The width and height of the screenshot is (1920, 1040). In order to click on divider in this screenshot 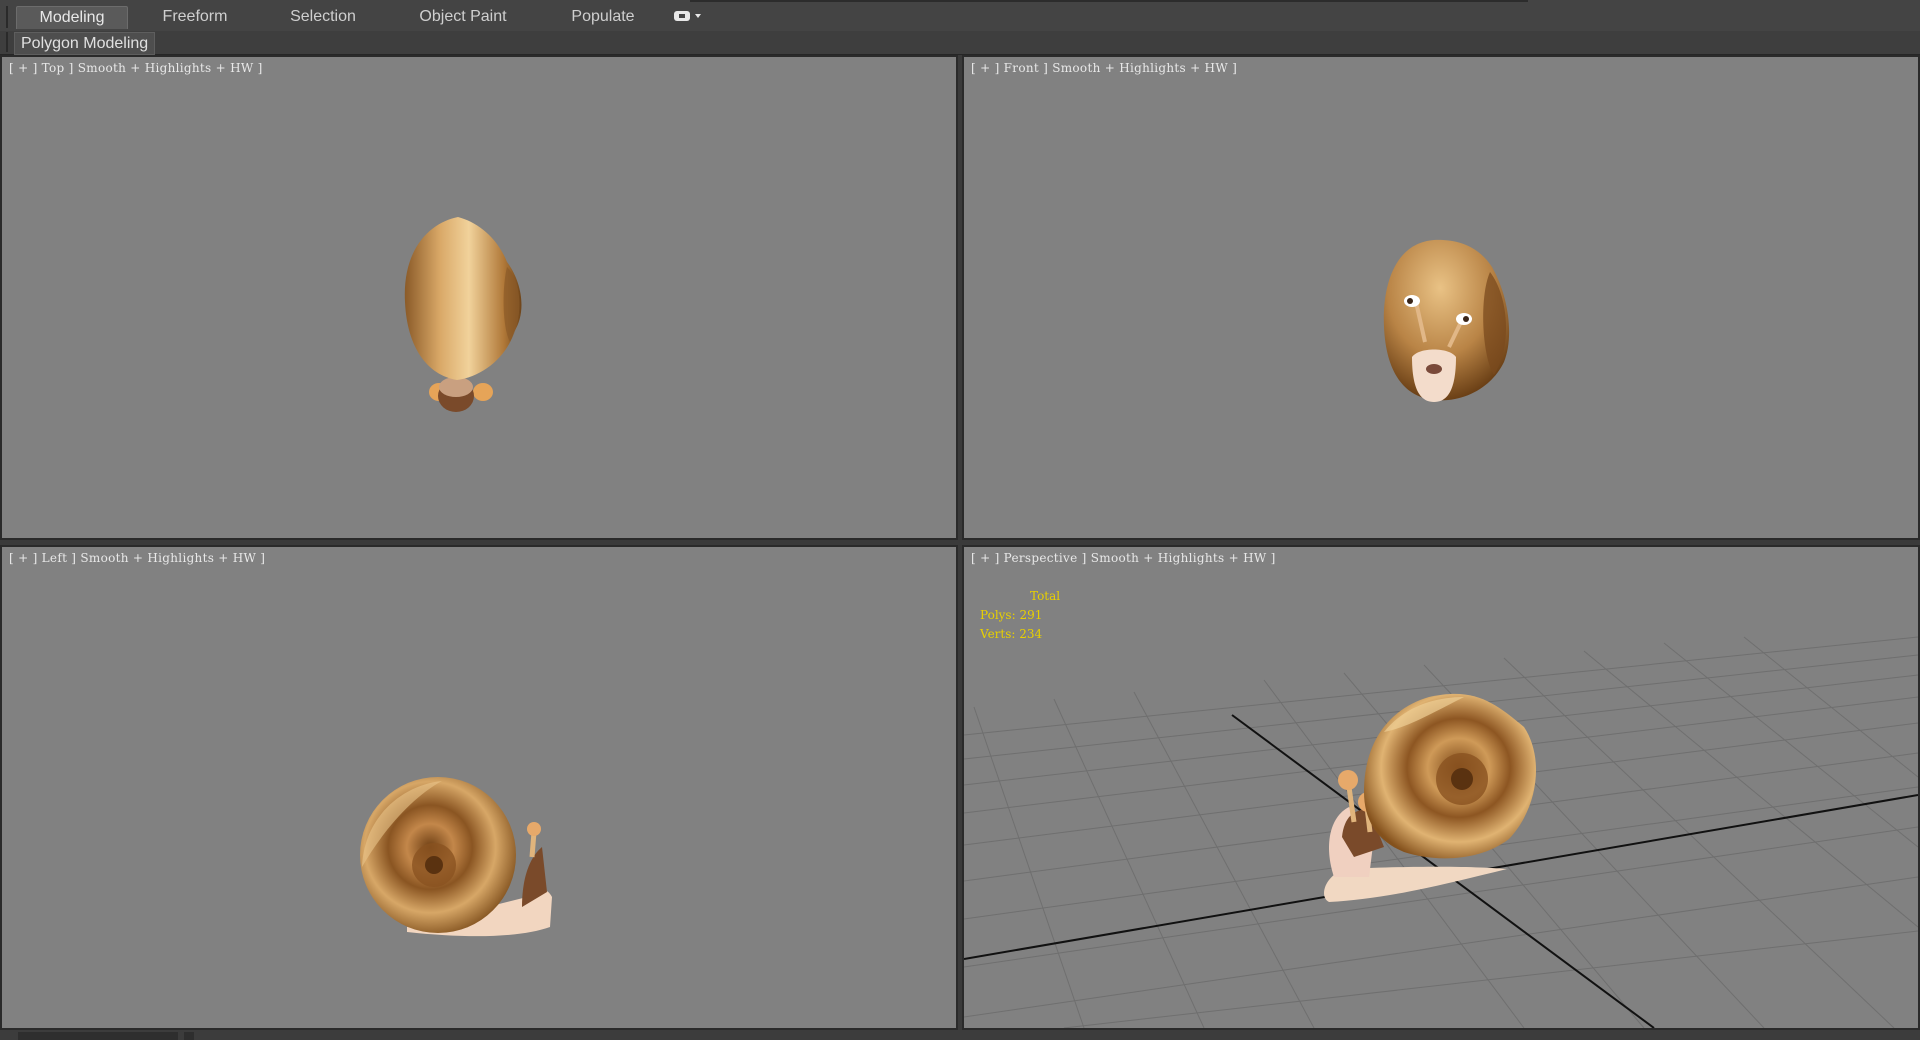, I will do `click(1109, 1)`.